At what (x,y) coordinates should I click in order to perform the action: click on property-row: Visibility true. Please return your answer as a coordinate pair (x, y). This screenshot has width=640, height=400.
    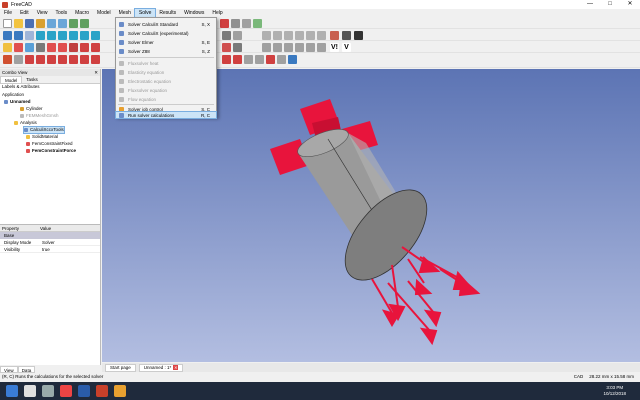
    Looking at the image, I should click on (50, 249).